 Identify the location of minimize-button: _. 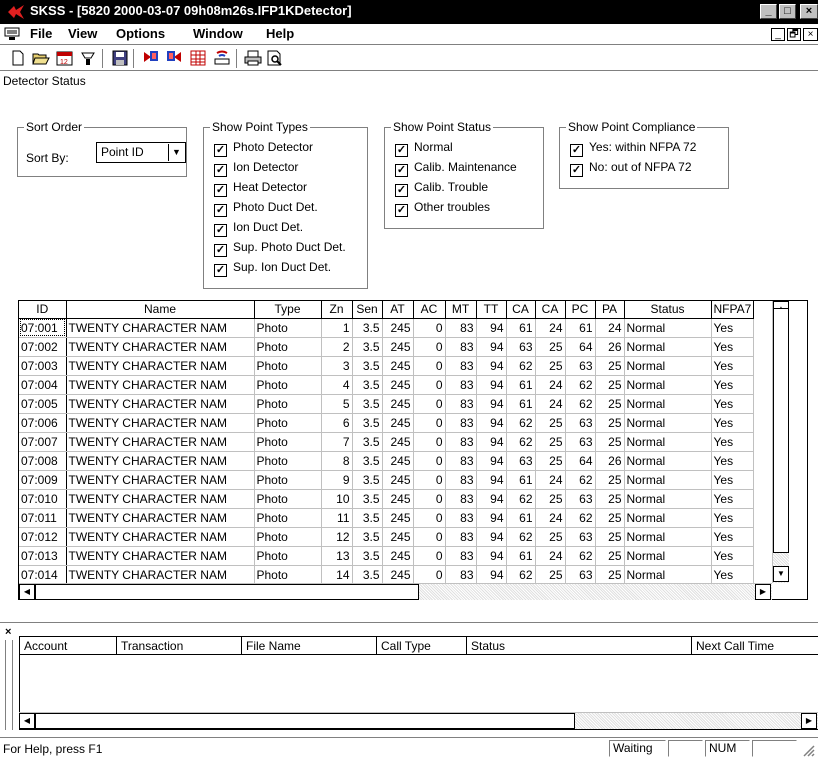
(768, 11).